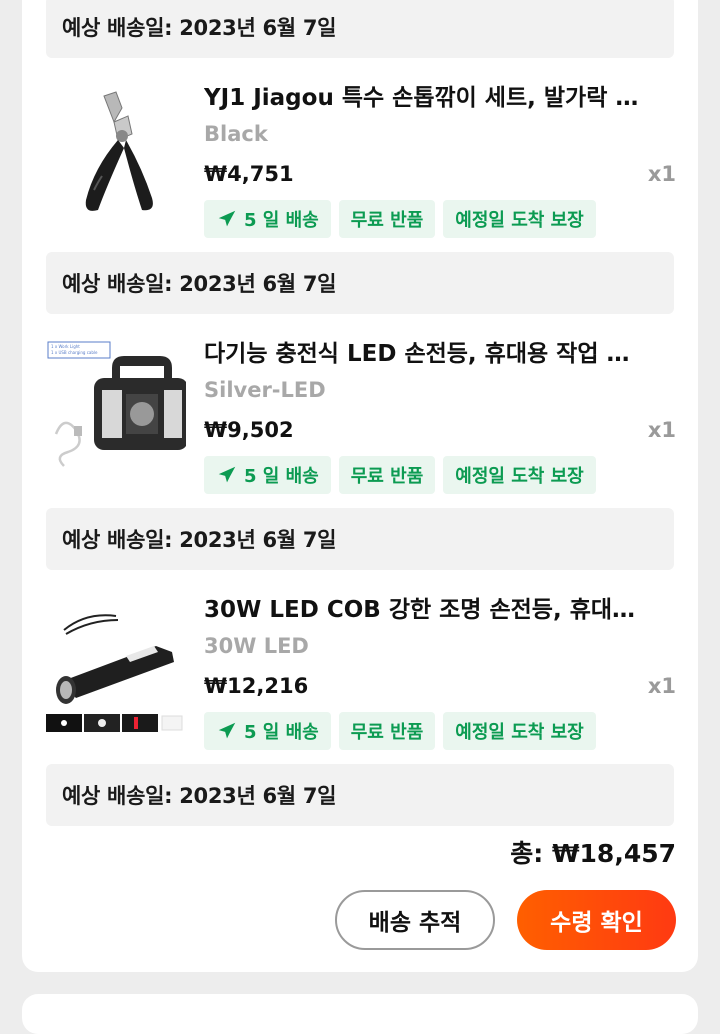 The image size is (720, 1034). What do you see at coordinates (65, 346) in the screenshot?
I see `image-caption-work-light: 1 x Work Light` at bounding box center [65, 346].